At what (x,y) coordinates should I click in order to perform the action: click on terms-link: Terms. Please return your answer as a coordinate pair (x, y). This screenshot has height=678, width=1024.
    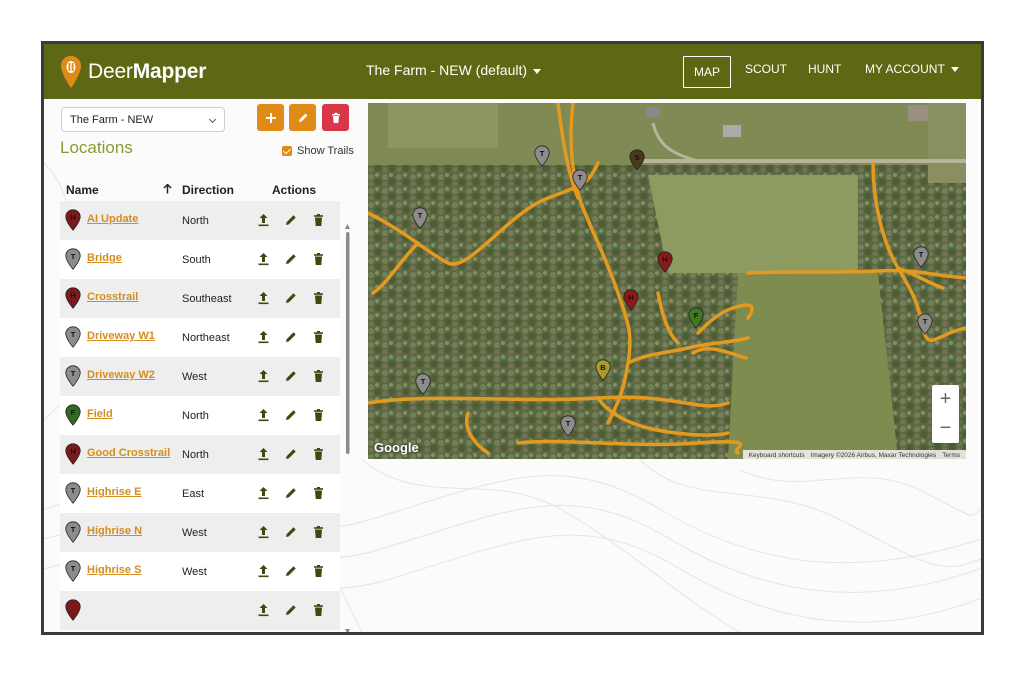
    Looking at the image, I should click on (951, 455).